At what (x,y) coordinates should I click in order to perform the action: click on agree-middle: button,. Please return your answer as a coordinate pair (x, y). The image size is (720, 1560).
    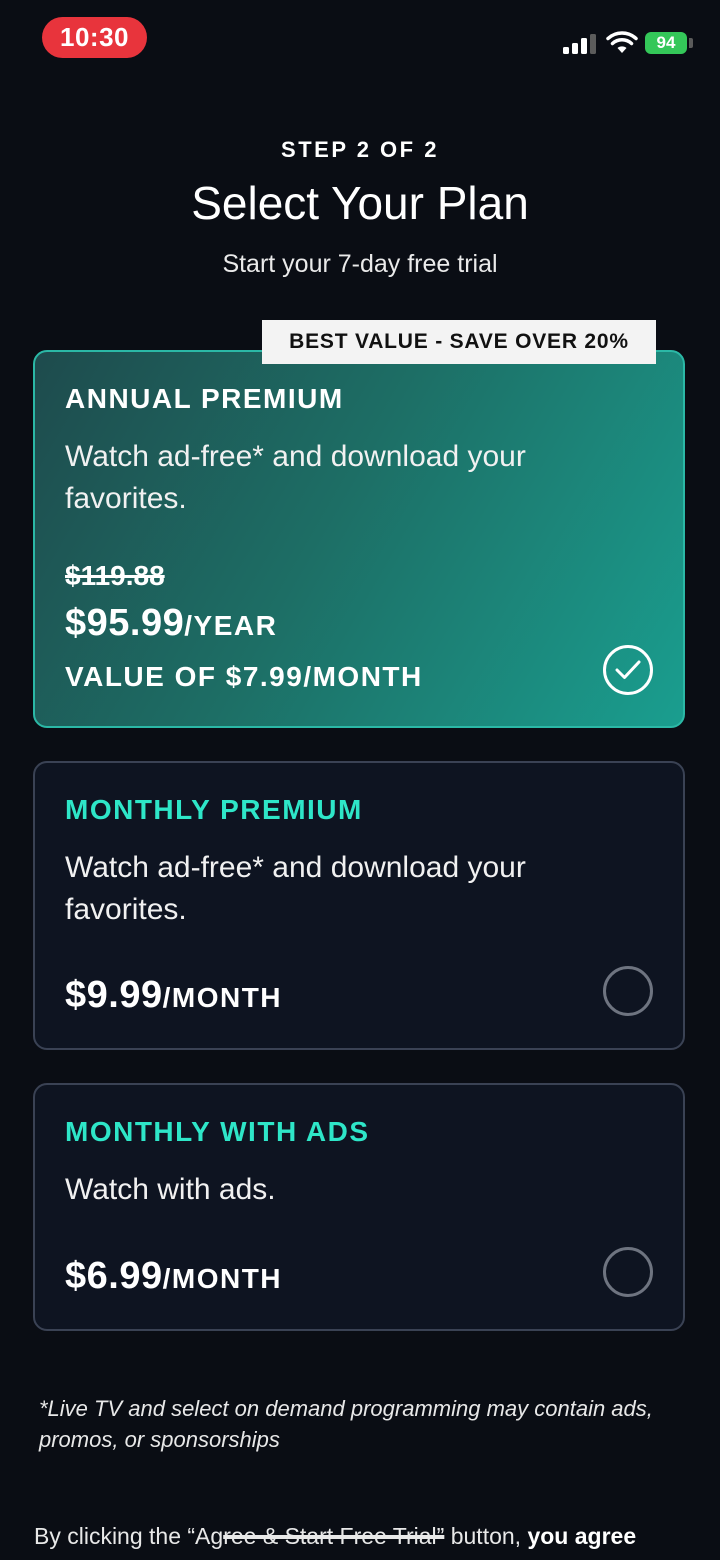
    Looking at the image, I should click on (486, 1536).